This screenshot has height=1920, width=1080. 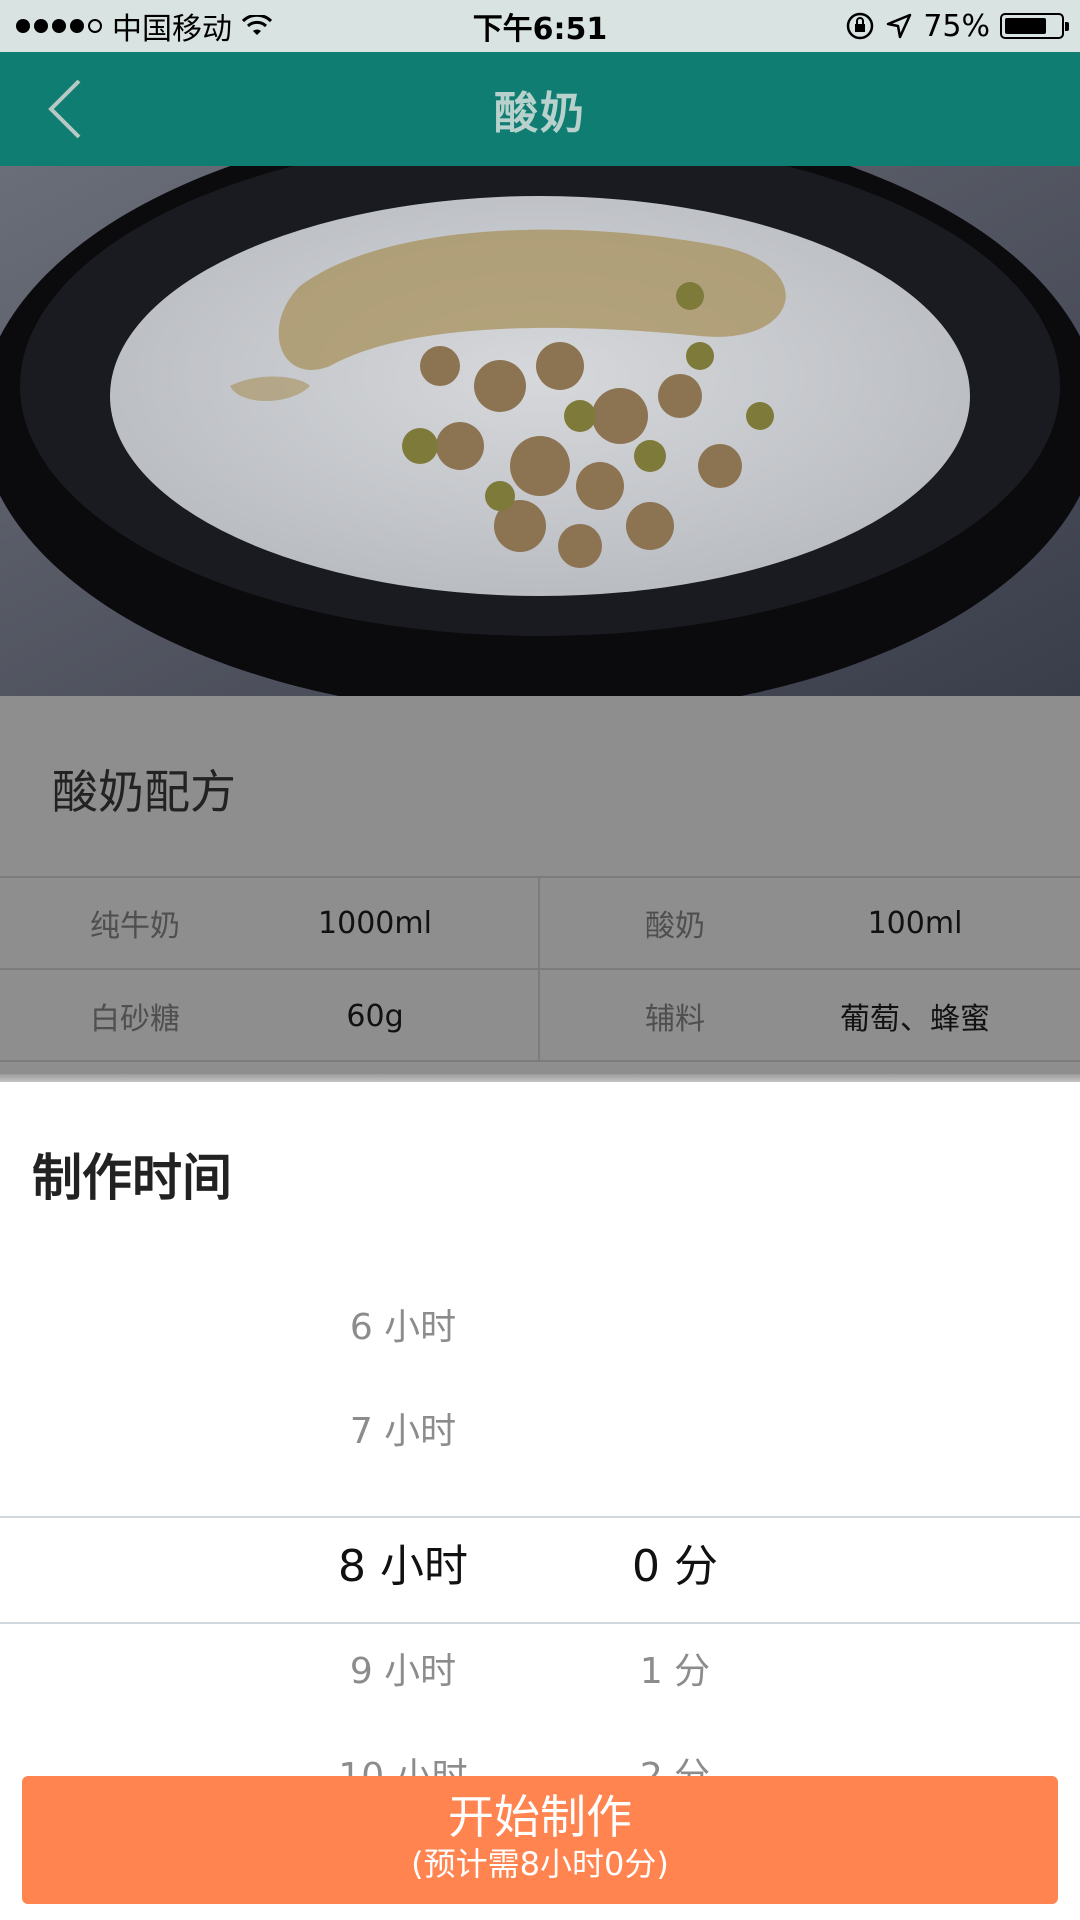 What do you see at coordinates (403, 1432) in the screenshot?
I see `hour-option: 7 小时` at bounding box center [403, 1432].